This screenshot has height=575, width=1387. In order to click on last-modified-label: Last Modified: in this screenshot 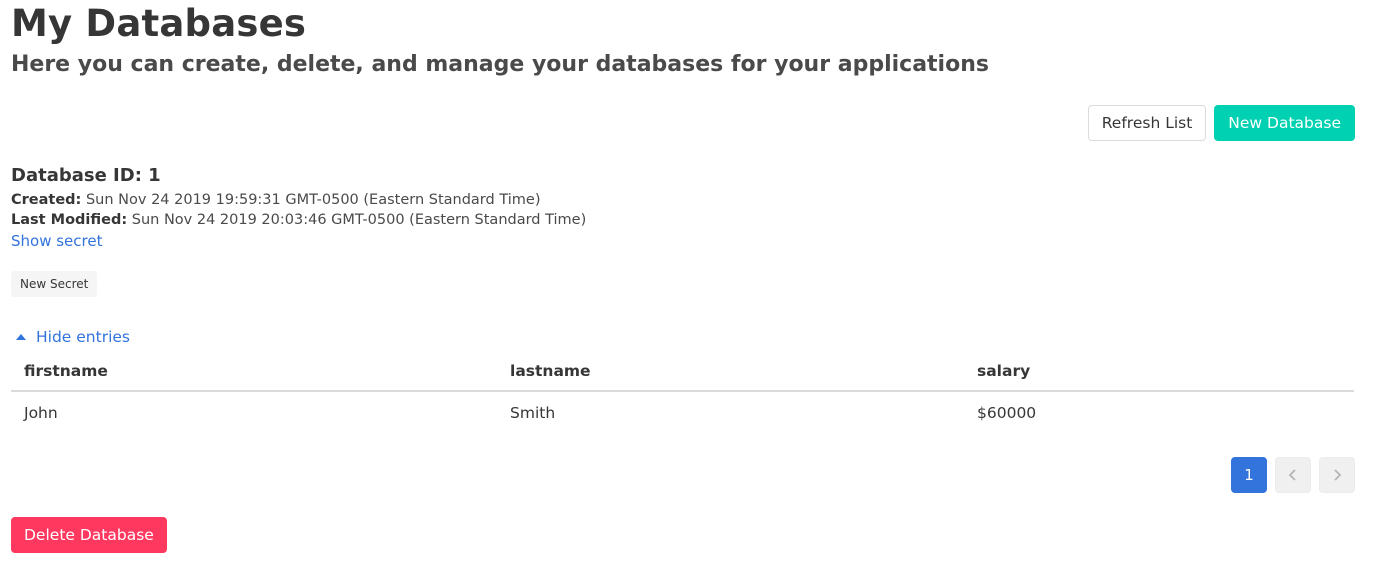, I will do `click(69, 220)`.